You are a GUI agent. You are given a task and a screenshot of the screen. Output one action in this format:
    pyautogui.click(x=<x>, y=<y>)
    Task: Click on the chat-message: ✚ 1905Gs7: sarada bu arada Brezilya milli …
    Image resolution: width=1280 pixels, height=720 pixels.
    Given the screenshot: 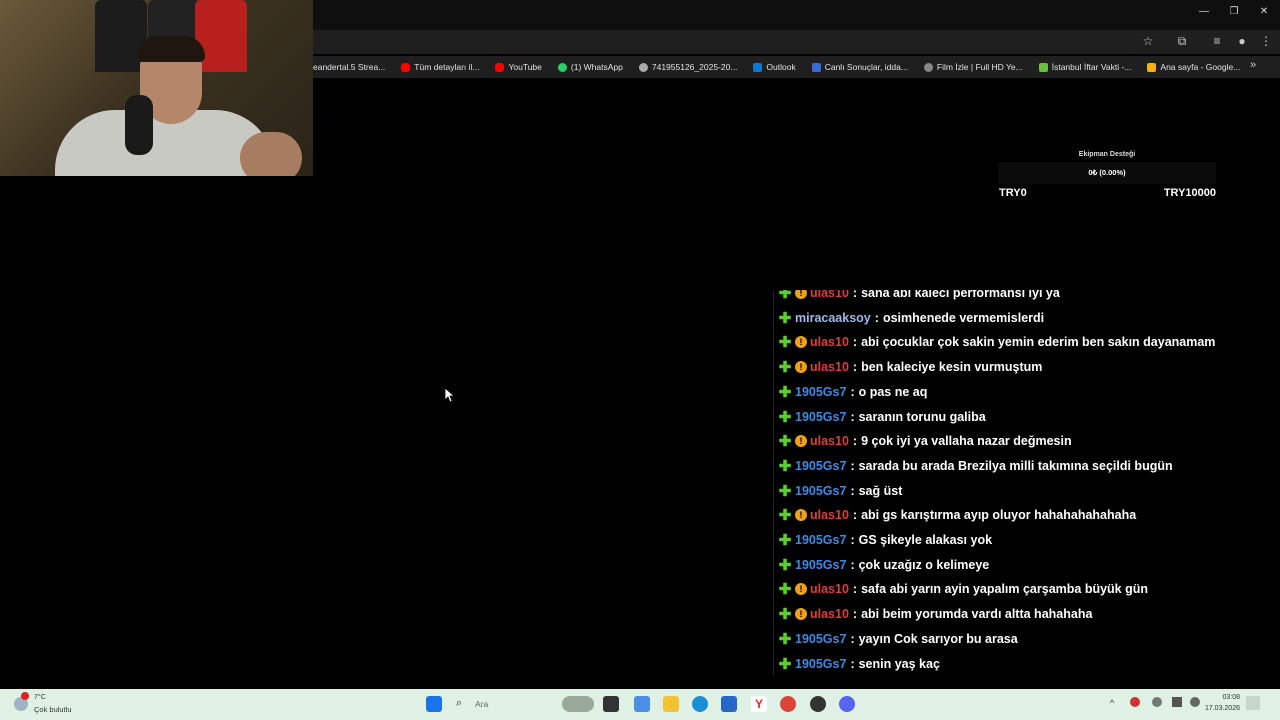 What is the action you would take?
    pyautogui.click(x=975, y=466)
    